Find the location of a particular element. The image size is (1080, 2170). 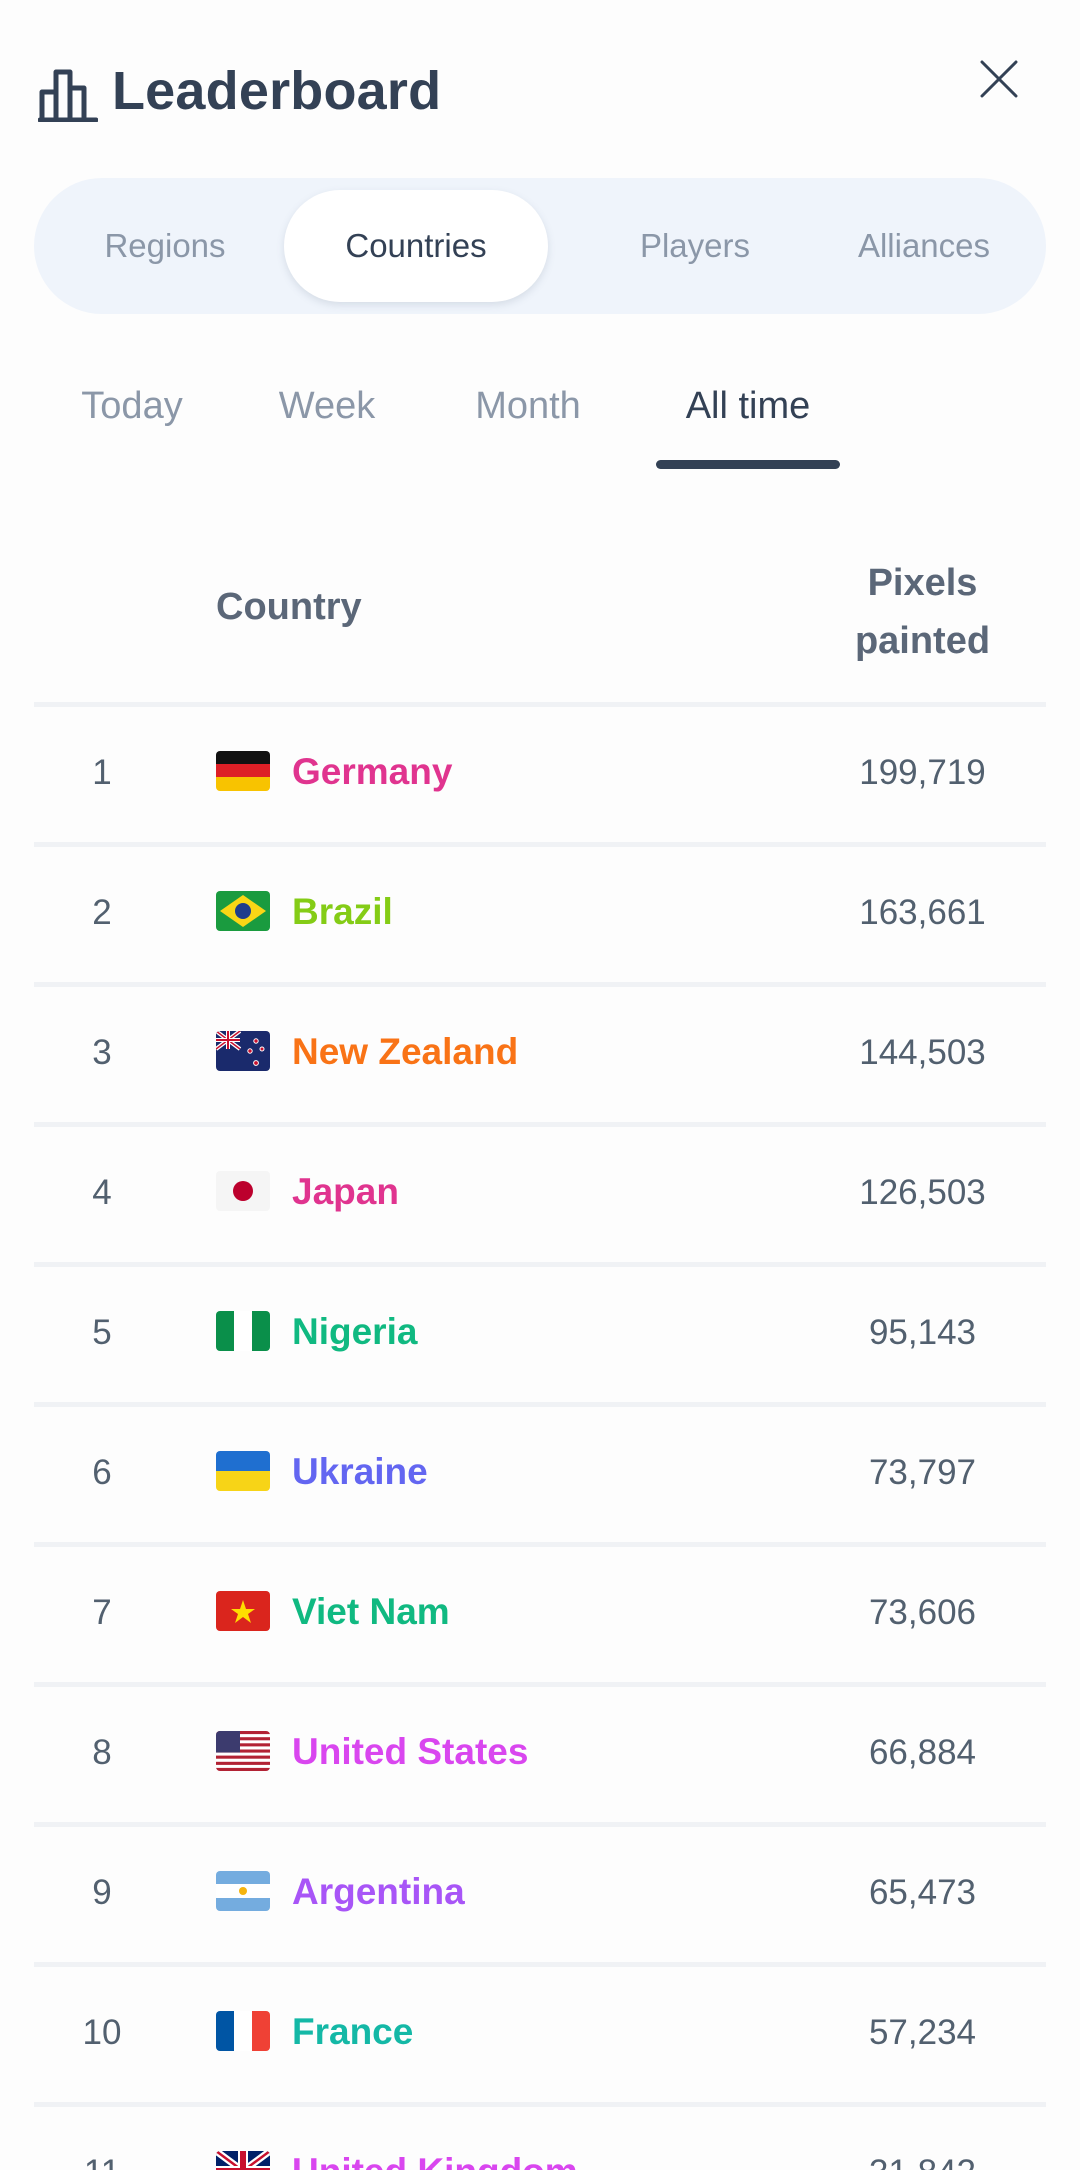

pixels-painted-value: 57,234 is located at coordinates (922, 2032).